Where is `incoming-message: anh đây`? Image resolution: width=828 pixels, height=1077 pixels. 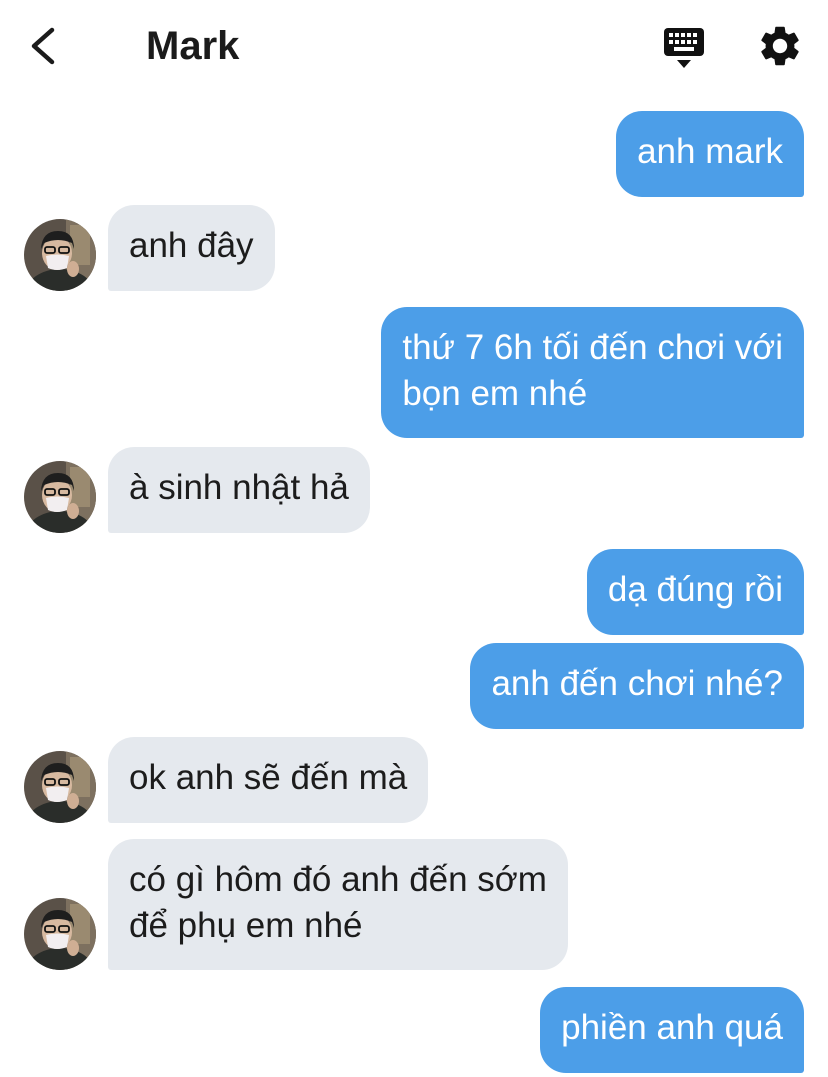 incoming-message: anh đây is located at coordinates (191, 248).